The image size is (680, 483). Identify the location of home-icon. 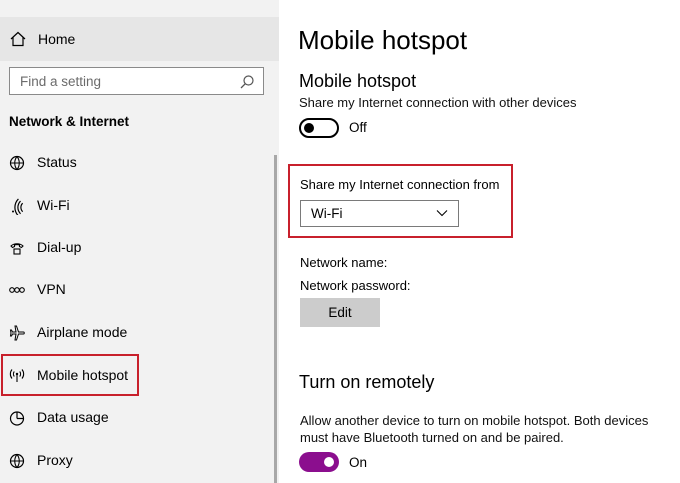
(18, 39).